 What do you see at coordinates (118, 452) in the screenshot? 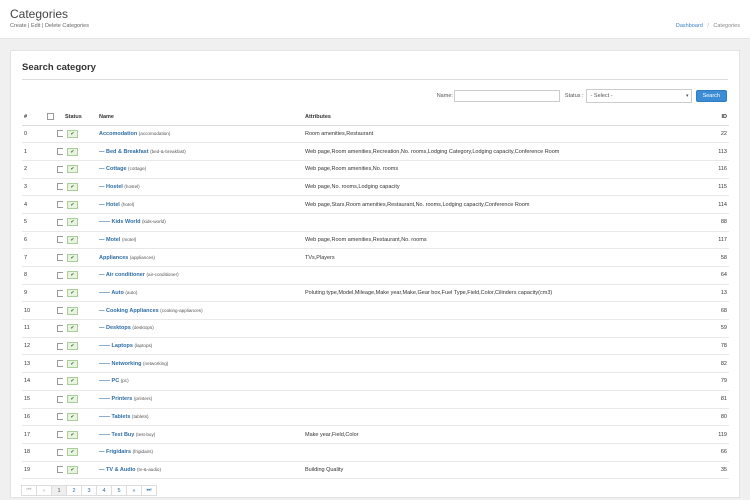
I see `category-name-link: Frigidairs` at bounding box center [118, 452].